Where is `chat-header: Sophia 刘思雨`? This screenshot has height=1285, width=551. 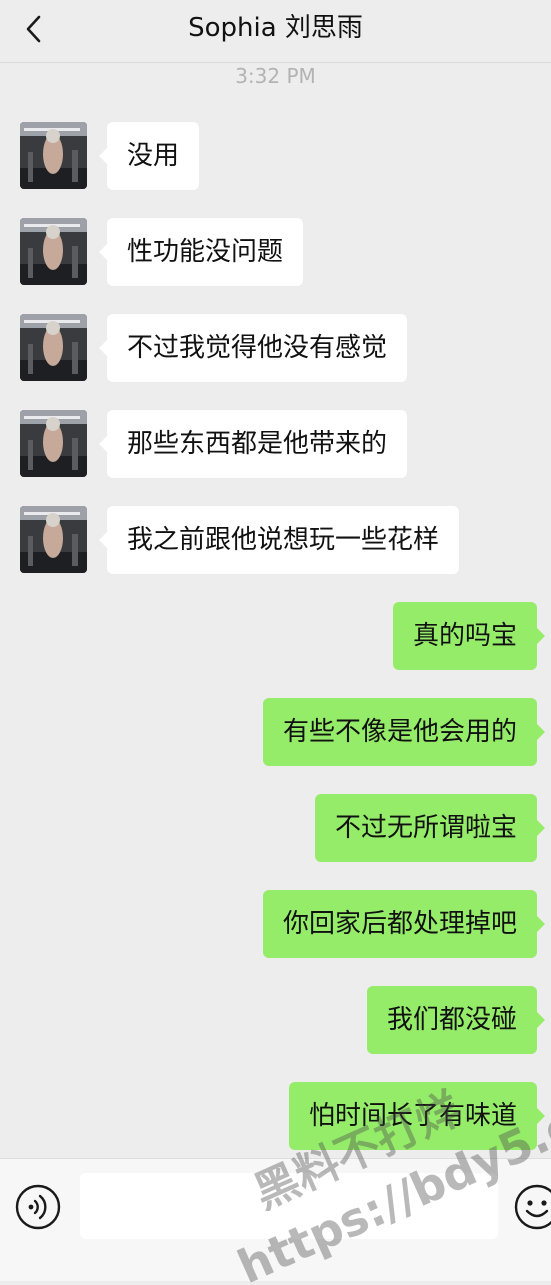 chat-header: Sophia 刘思雨 is located at coordinates (275, 31).